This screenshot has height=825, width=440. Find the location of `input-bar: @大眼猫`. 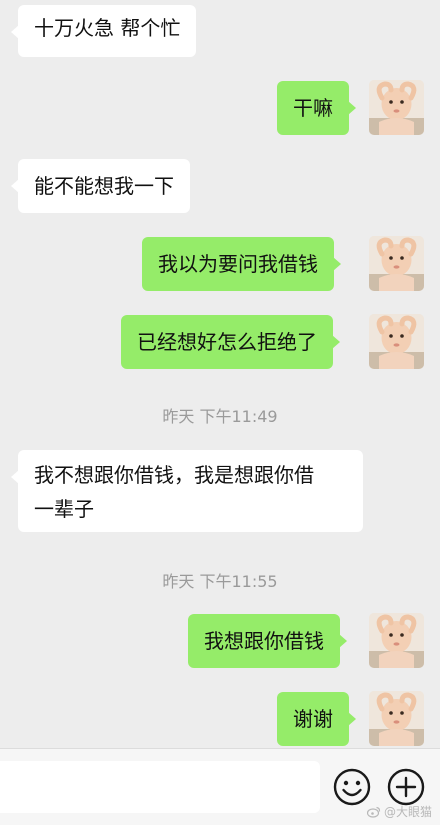

input-bar: @大眼猫 is located at coordinates (220, 786).